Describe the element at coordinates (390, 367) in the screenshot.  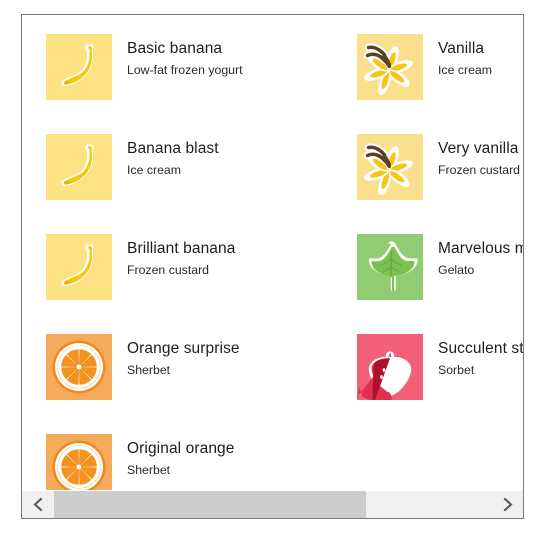
I see `strawberry-icon` at that location.